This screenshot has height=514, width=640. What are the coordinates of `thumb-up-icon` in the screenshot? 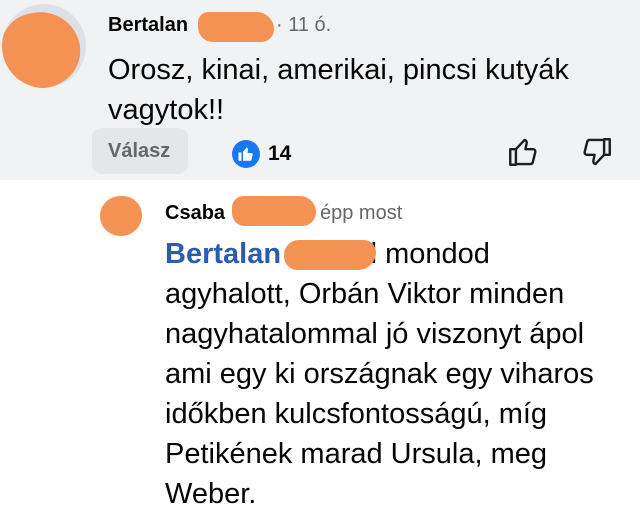 It's located at (523, 152).